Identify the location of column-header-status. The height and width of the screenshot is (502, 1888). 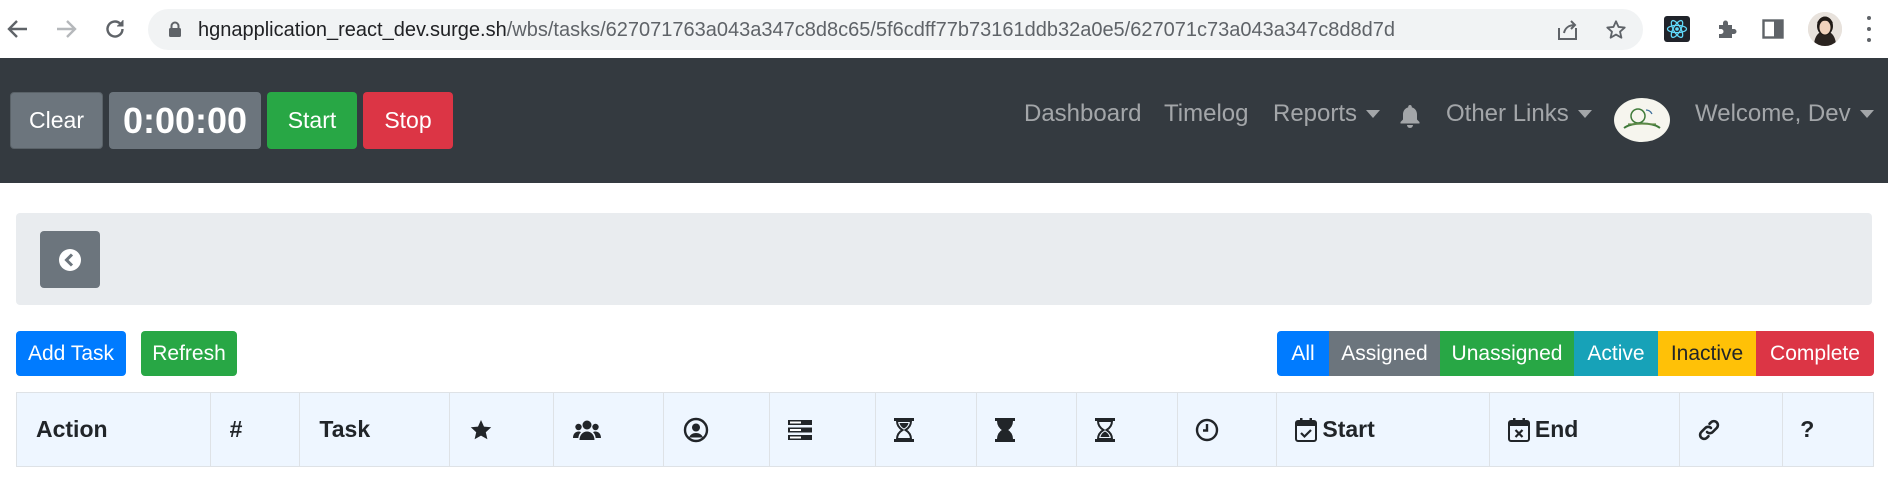
(823, 429).